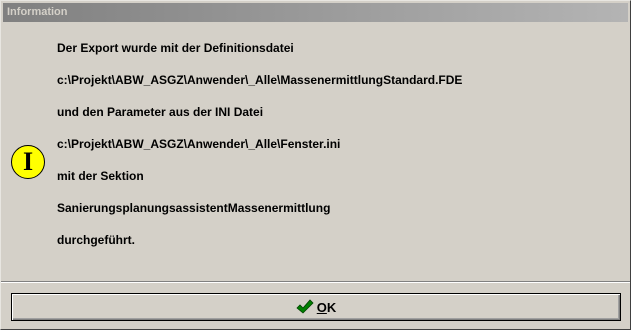 The width and height of the screenshot is (631, 330). What do you see at coordinates (305, 306) in the screenshot?
I see `checkmark-icon` at bounding box center [305, 306].